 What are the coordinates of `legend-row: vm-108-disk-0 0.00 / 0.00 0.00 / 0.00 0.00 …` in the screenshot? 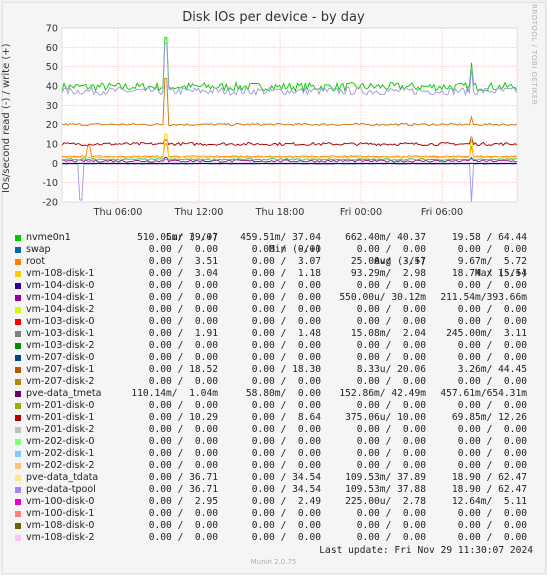 It's located at (273, 526).